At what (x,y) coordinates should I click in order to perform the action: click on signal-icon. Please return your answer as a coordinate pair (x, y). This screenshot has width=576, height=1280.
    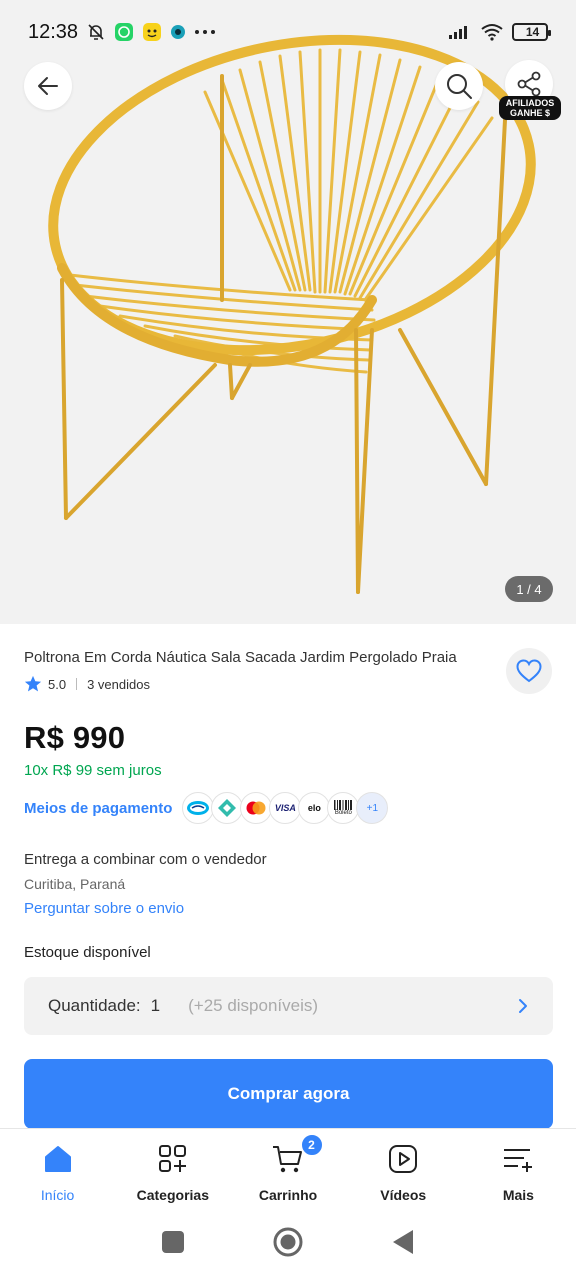
    Looking at the image, I should click on (460, 32).